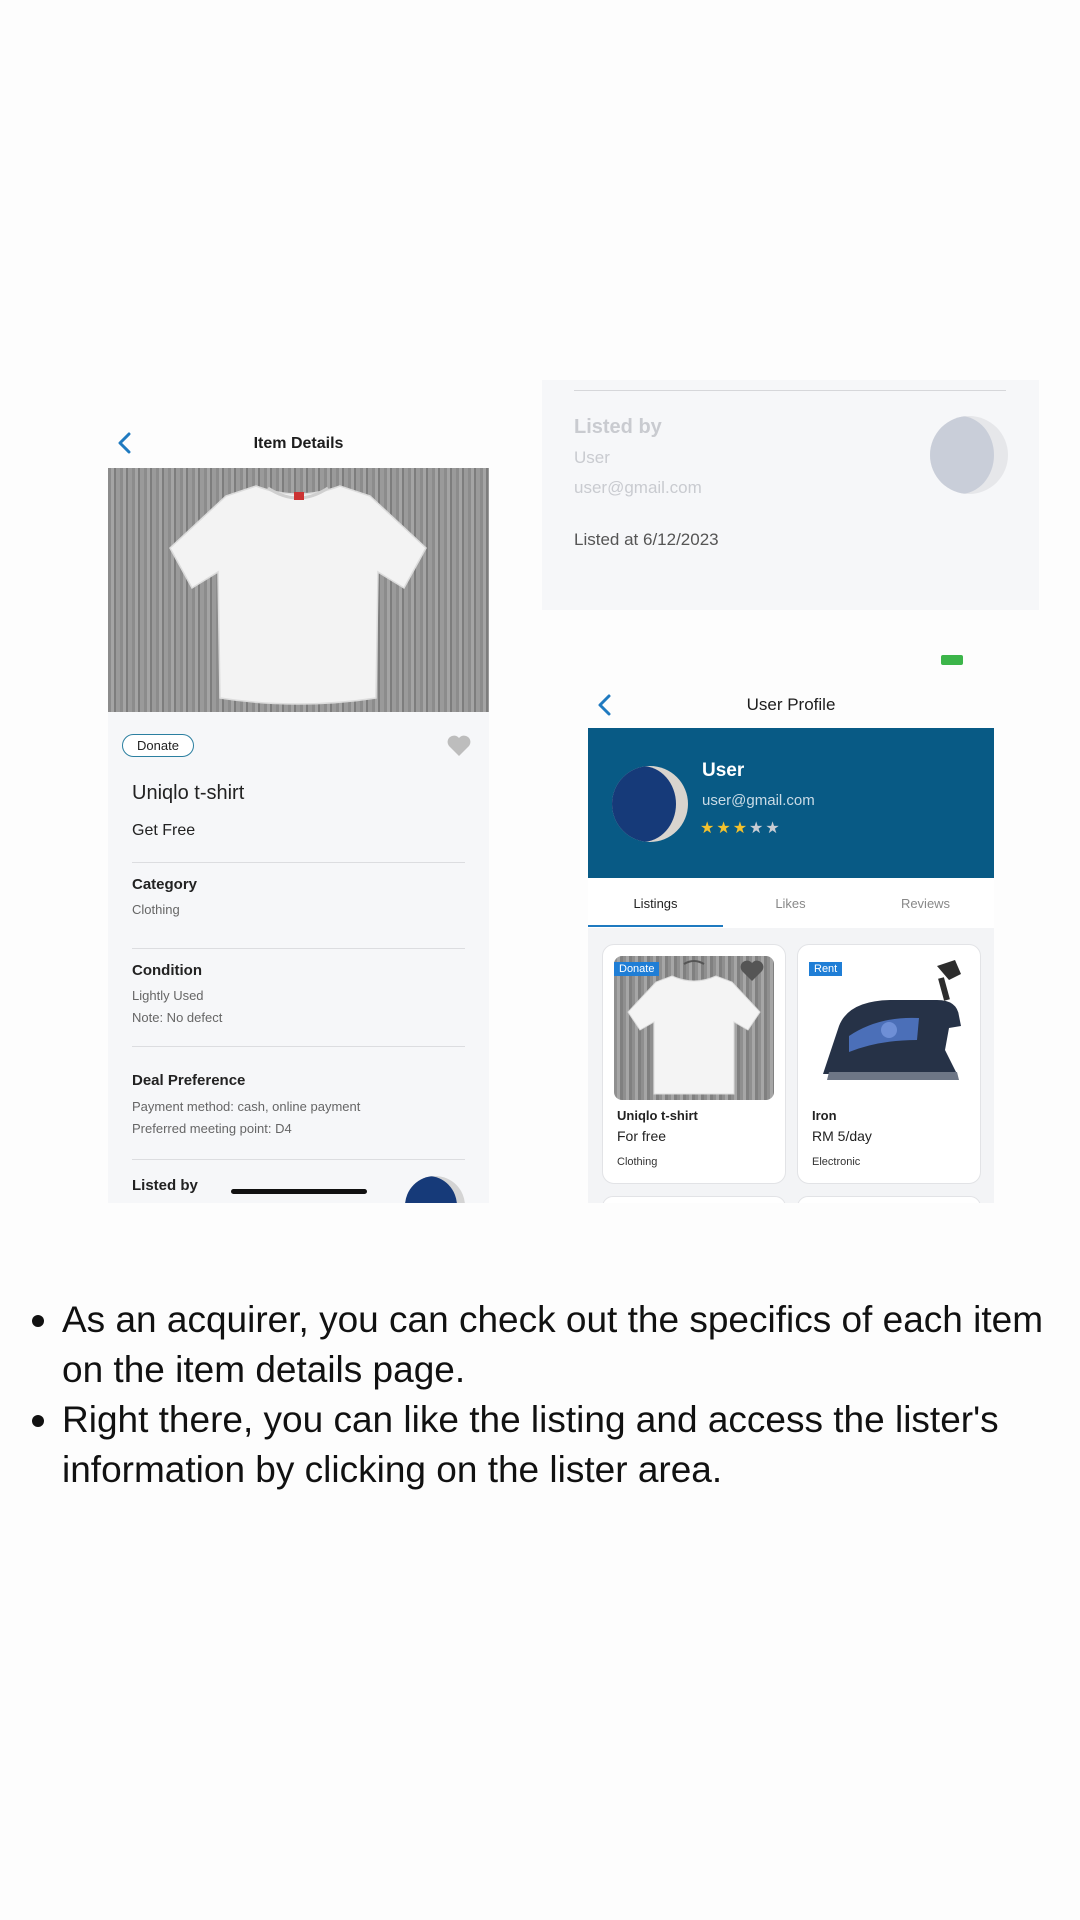 Image resolution: width=1080 pixels, height=1920 pixels. I want to click on page-title: Item Details, so click(298, 443).